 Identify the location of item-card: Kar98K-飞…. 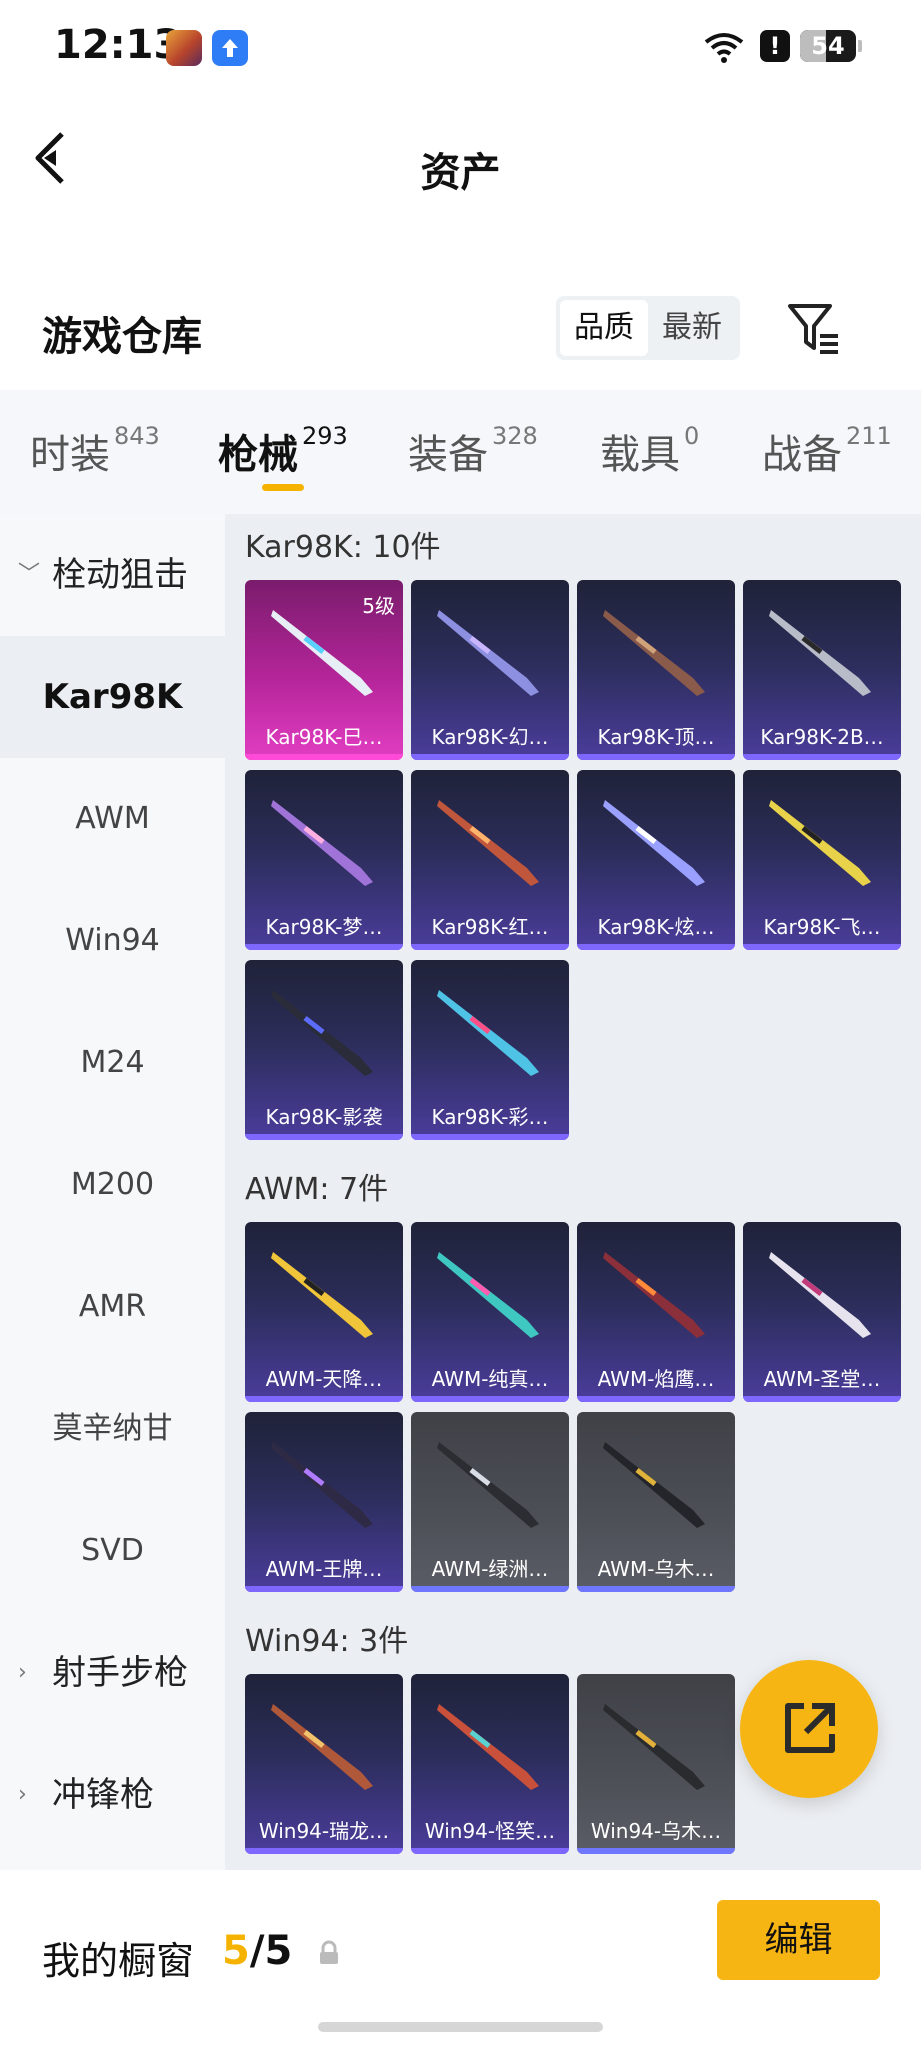
(822, 860).